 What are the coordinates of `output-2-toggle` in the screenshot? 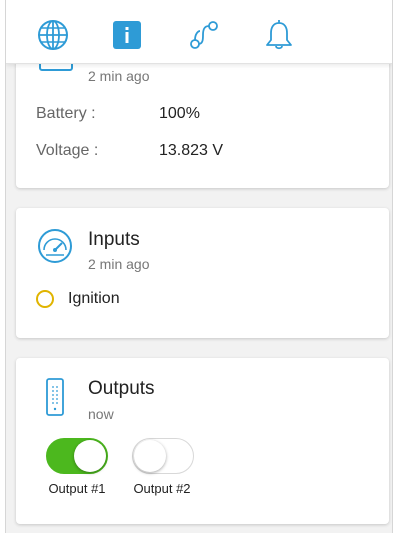 It's located at (163, 456).